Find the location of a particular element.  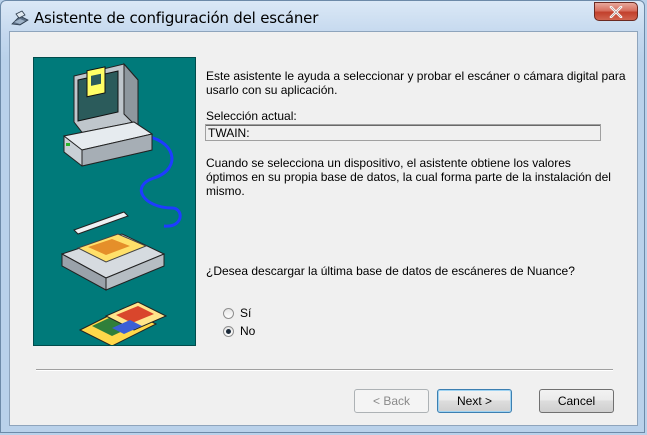

radio-yes-label: Sí is located at coordinates (246, 313).